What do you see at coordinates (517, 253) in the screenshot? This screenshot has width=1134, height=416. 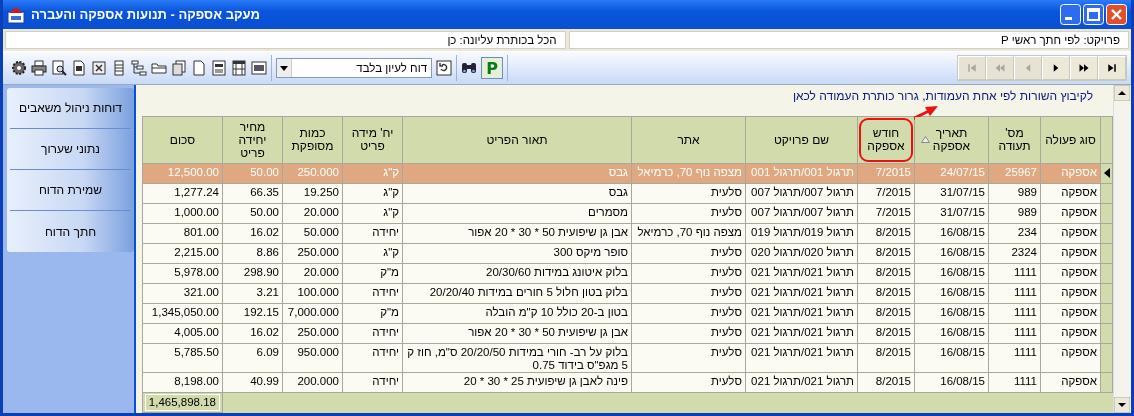 I see `table-cell: סופר מיקס 300` at bounding box center [517, 253].